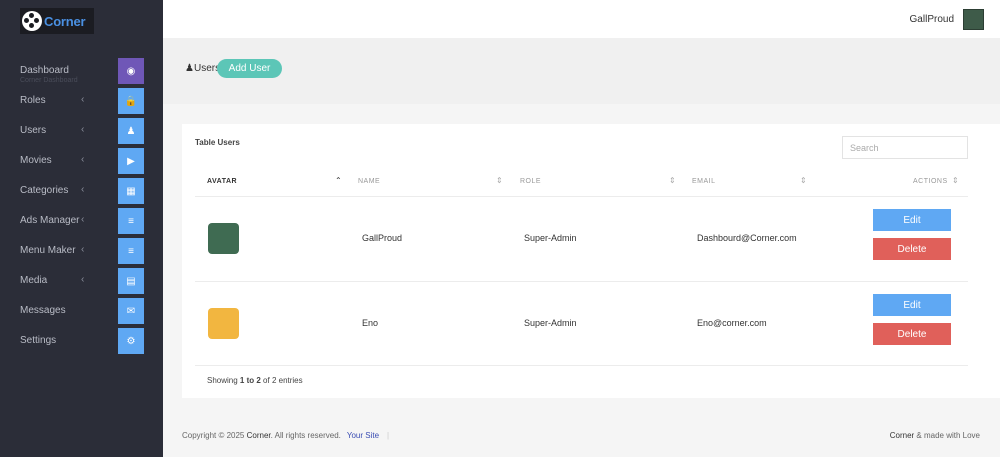 Image resolution: width=1000 pixels, height=457 pixels. What do you see at coordinates (81, 71) in the screenshot?
I see `sidebar-item-dashboard: Dashboard Corner Dashboard ◉` at bounding box center [81, 71].